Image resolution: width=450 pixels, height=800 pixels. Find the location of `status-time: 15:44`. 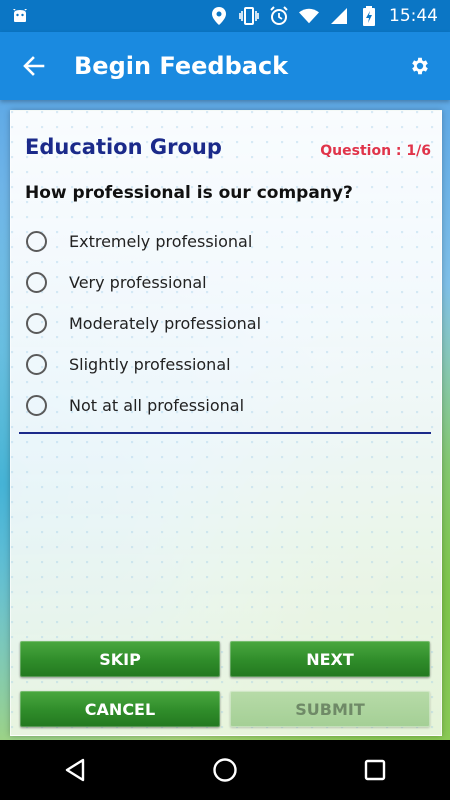

status-time: 15:44 is located at coordinates (413, 16).